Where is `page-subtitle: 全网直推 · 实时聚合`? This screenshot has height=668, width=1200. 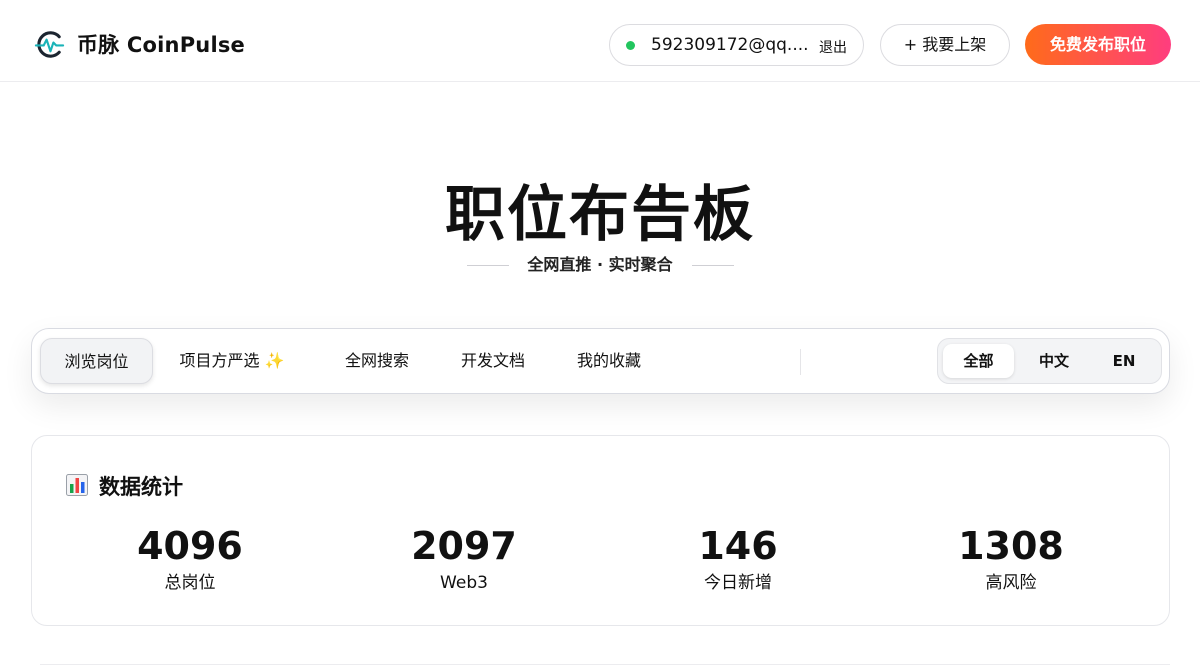 page-subtitle: 全网直推 · 实时聚合 is located at coordinates (600, 264).